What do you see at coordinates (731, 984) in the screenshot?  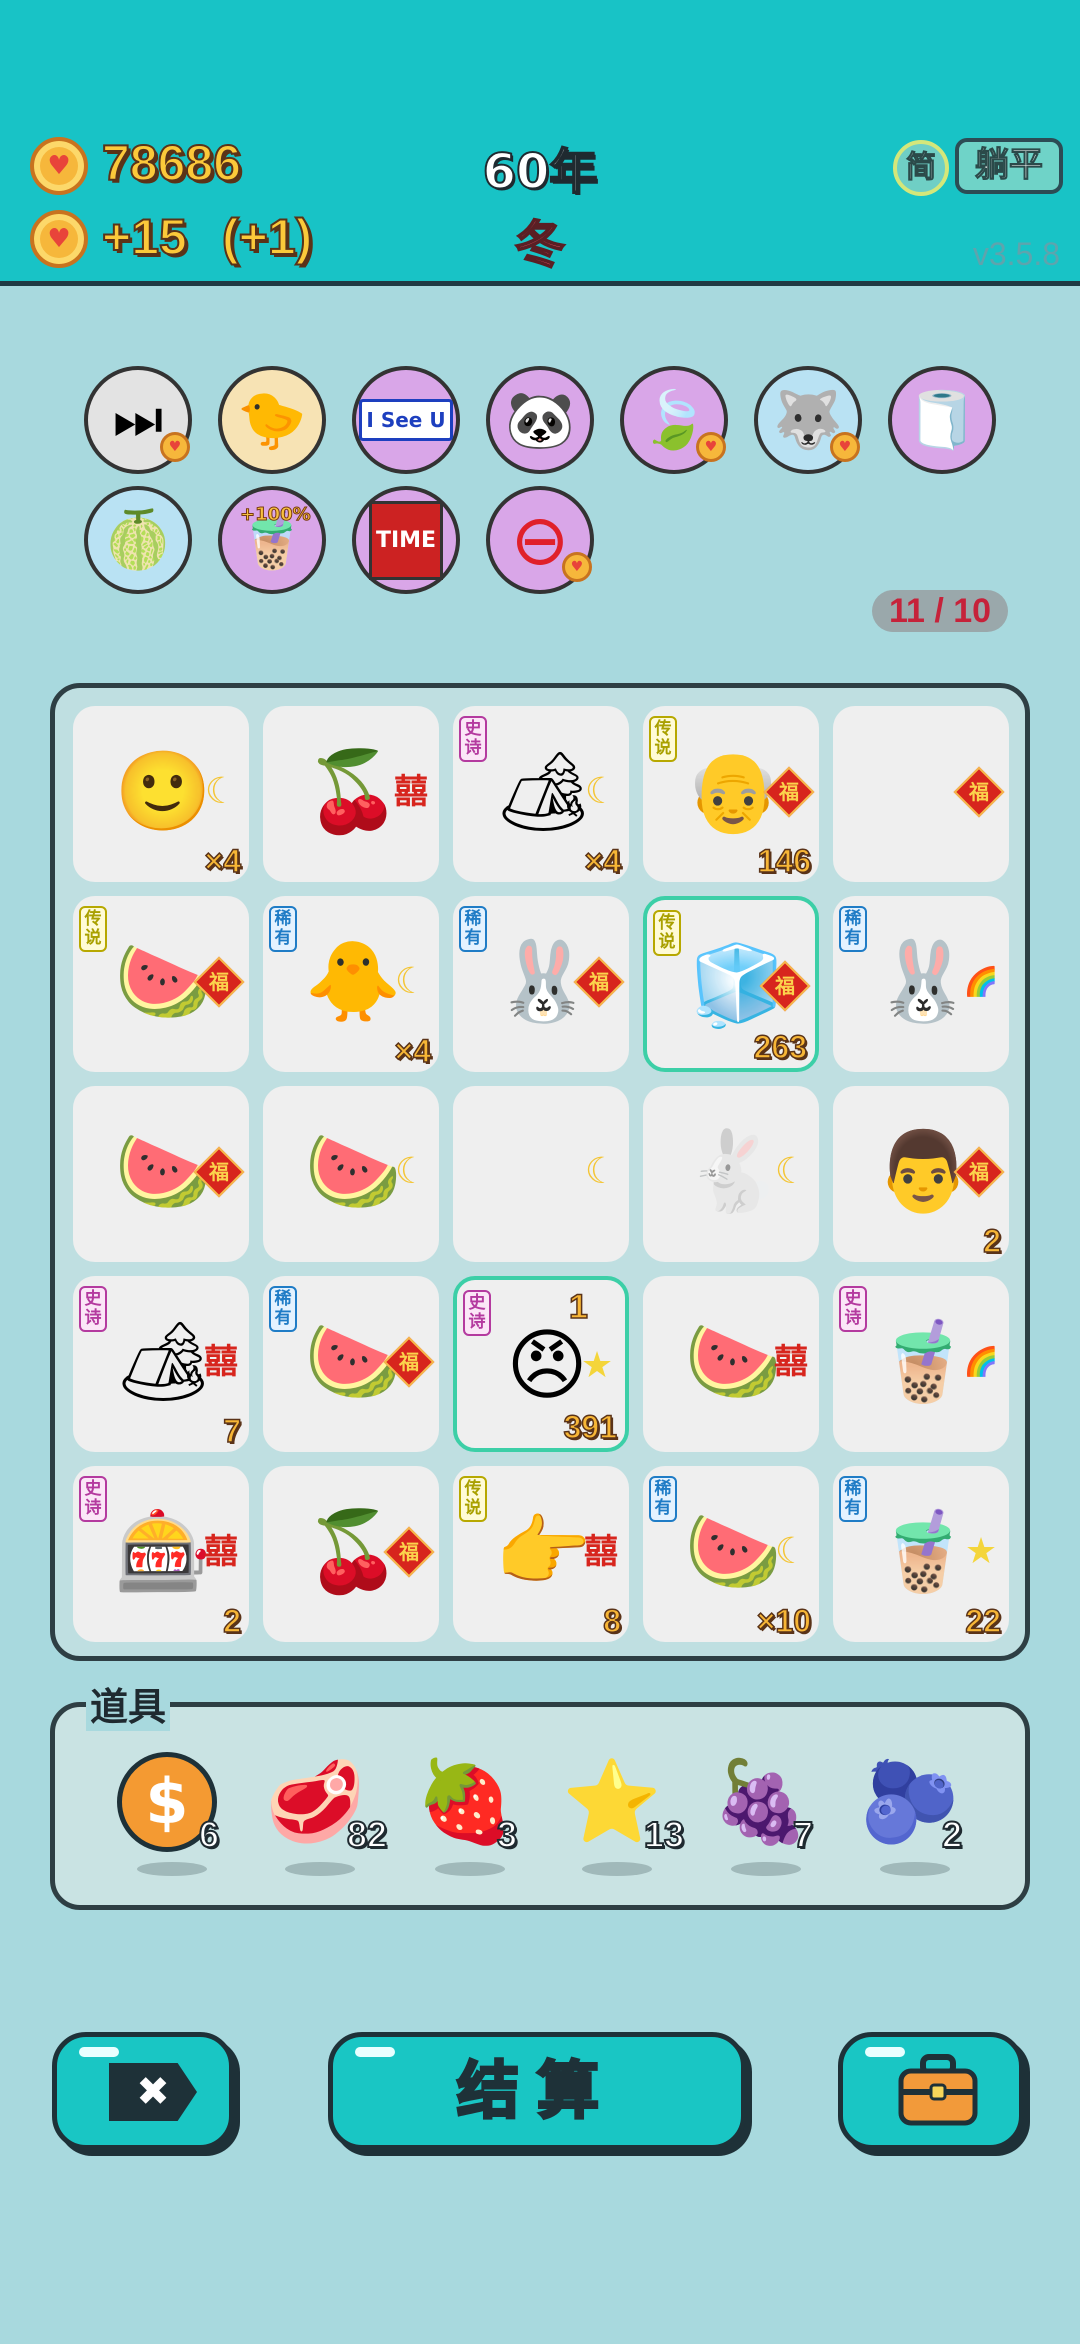 I see `board-cell: 🧊 传说福 263` at bounding box center [731, 984].